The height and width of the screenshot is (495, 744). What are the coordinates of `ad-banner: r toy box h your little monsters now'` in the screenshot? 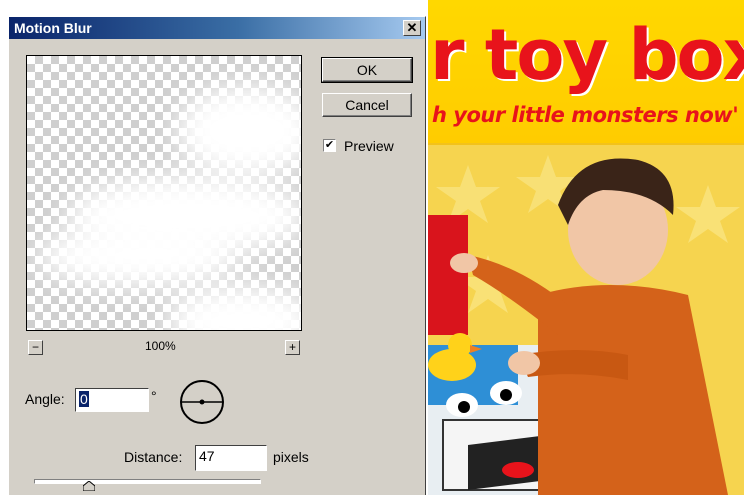 It's located at (586, 71).